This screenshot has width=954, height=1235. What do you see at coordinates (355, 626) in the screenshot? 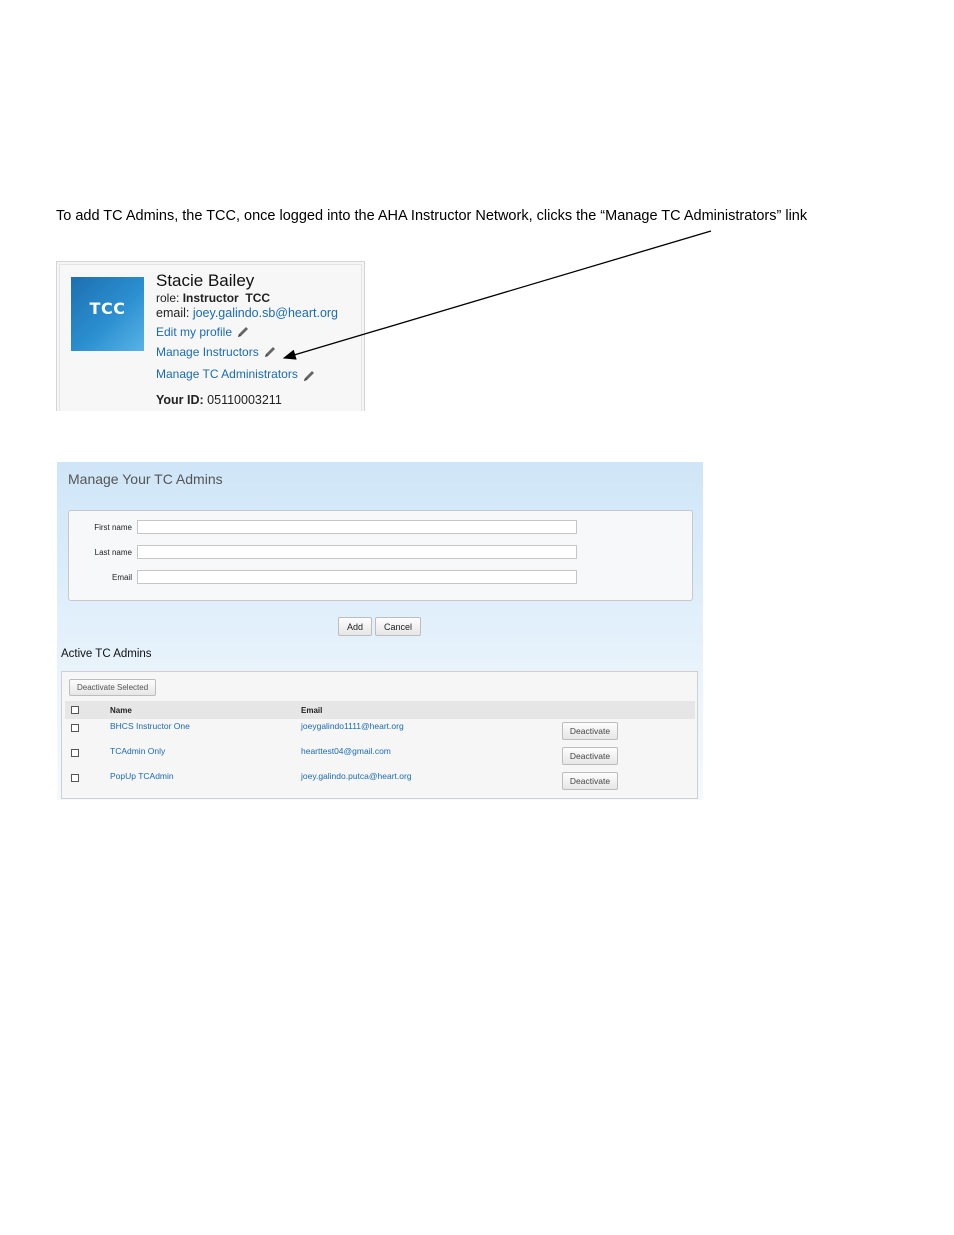
I see `add-button: Add` at bounding box center [355, 626].